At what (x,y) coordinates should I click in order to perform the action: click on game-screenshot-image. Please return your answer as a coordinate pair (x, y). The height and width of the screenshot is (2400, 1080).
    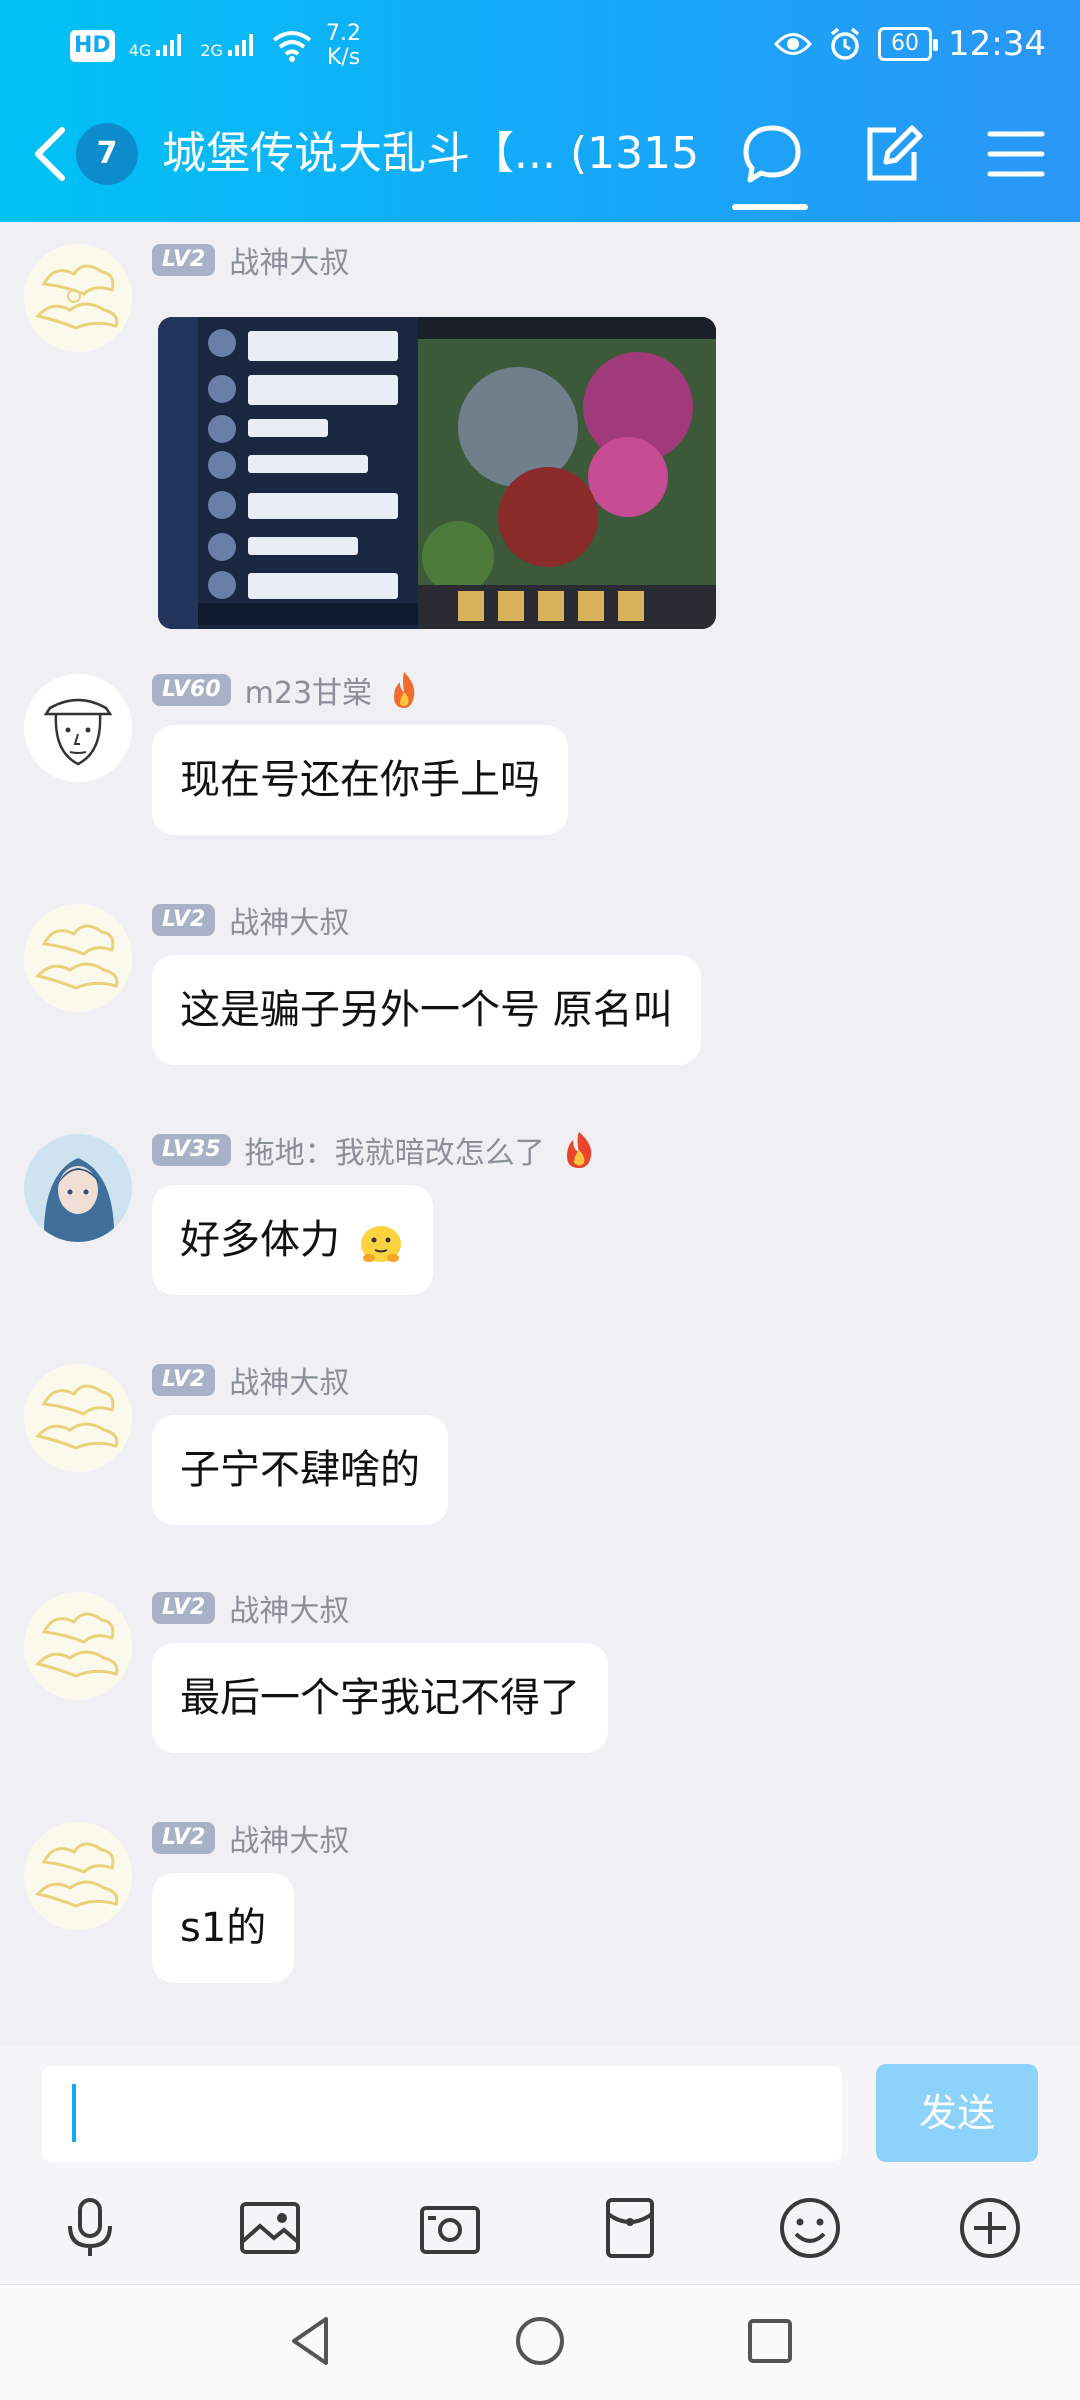
    Looking at the image, I should click on (437, 473).